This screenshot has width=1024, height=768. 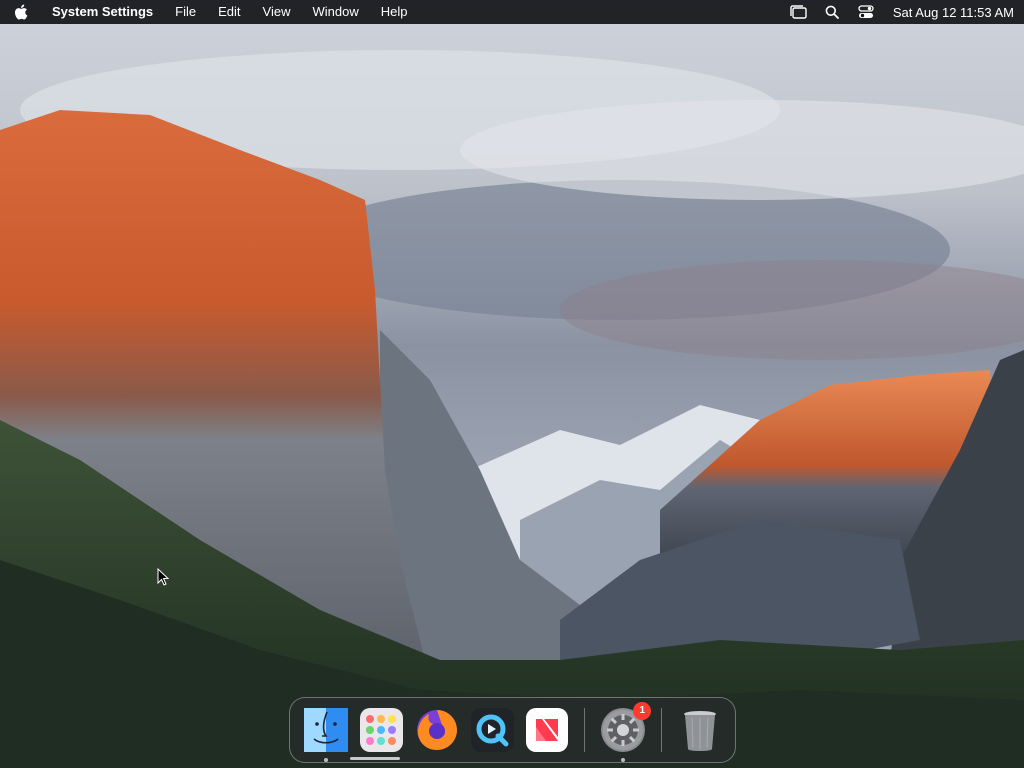 What do you see at coordinates (185, 12) in the screenshot?
I see `menu-file: File` at bounding box center [185, 12].